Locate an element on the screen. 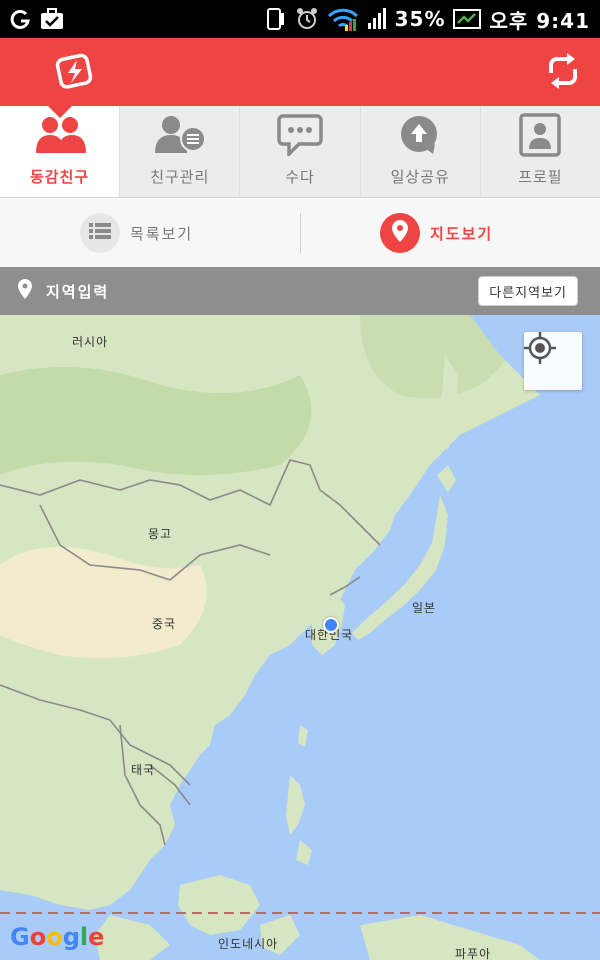 Image resolution: width=600 pixels, height=960 pixels. alarm-icon is located at coordinates (307, 19).